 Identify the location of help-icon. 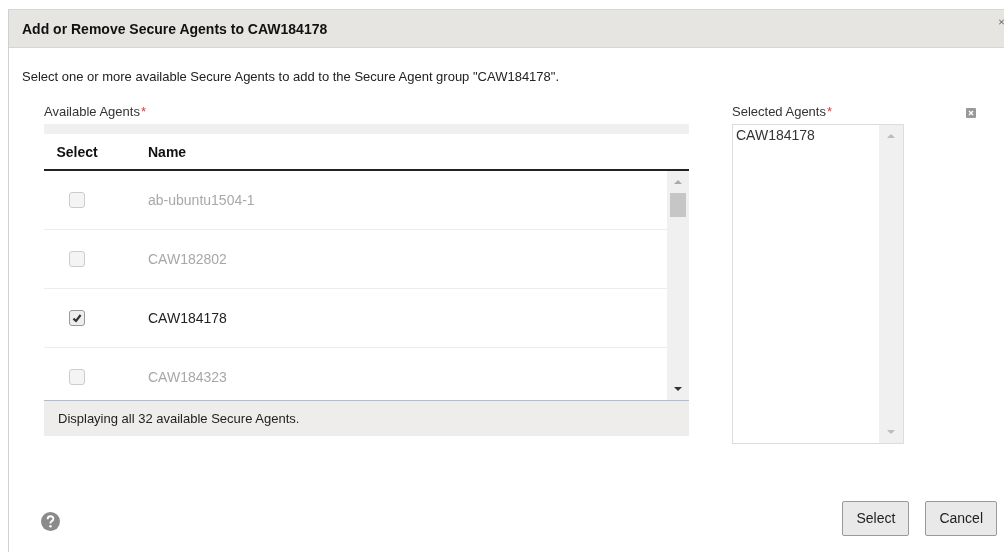
(50, 521).